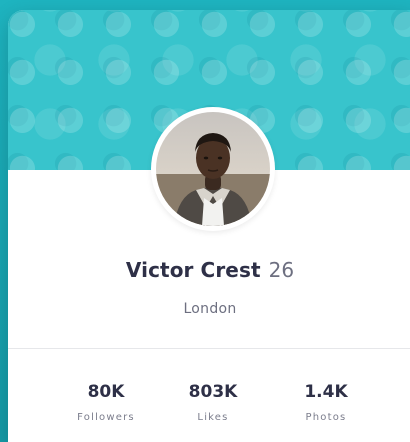  What do you see at coordinates (193, 270) in the screenshot?
I see `profile-name: Victor Crest` at bounding box center [193, 270].